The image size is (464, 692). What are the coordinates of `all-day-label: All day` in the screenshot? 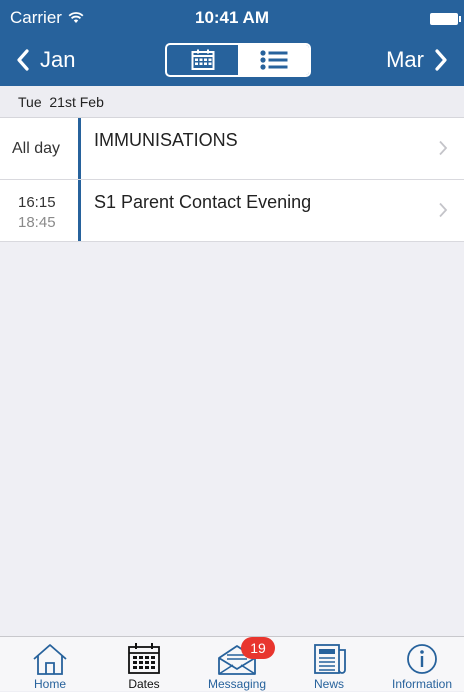 It's located at (36, 148).